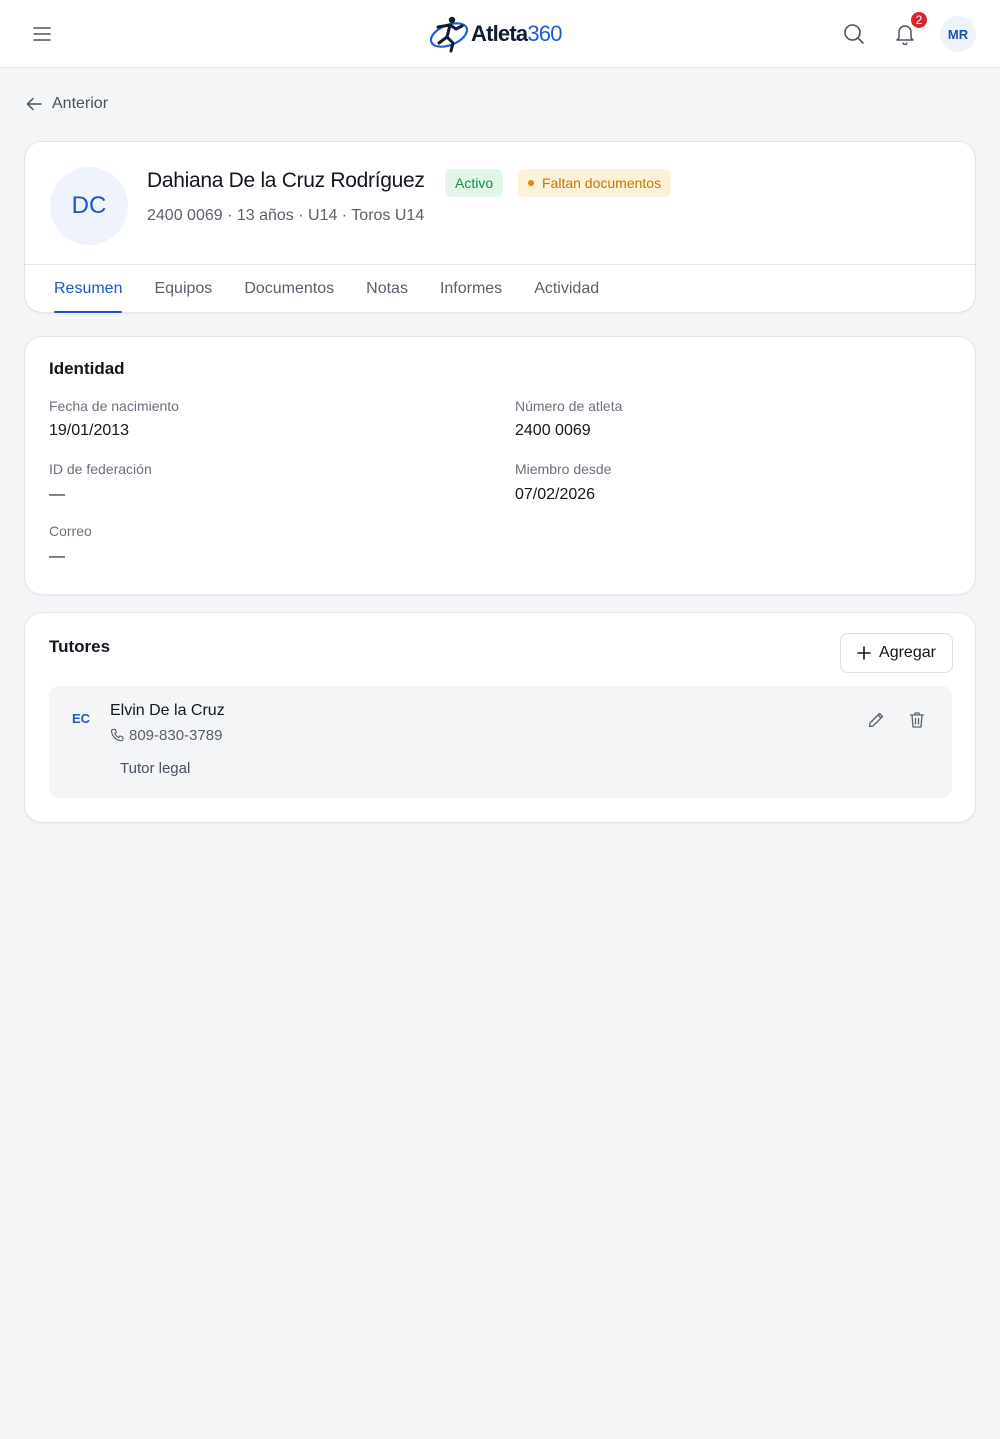  I want to click on federation-id-label: ID de federación, so click(100, 469).